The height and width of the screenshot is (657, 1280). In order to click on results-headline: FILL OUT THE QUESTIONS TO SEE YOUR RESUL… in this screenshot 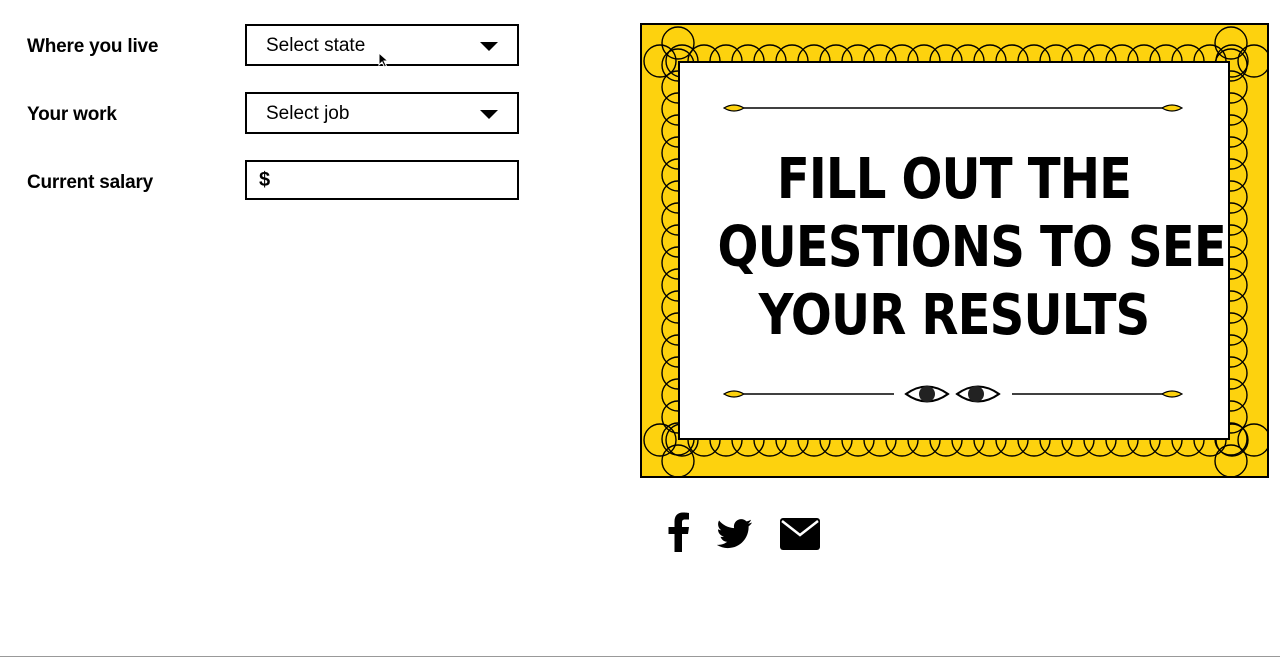, I will do `click(954, 252)`.